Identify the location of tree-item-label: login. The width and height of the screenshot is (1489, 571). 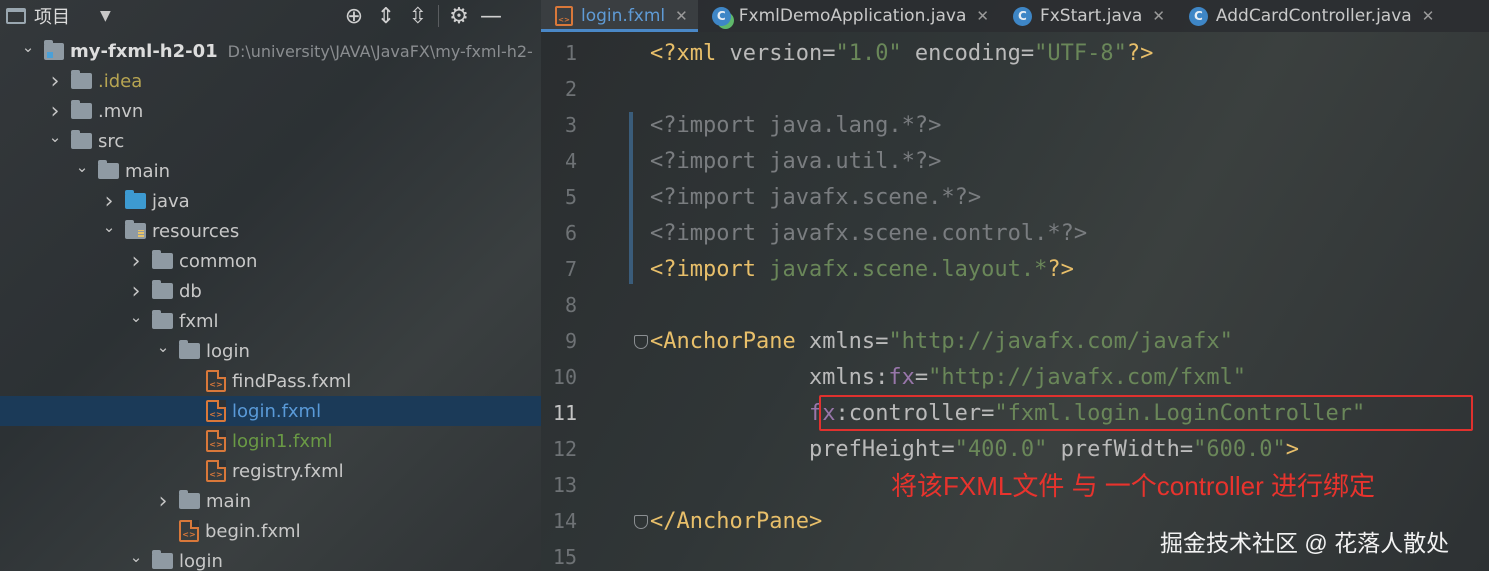
(201, 560).